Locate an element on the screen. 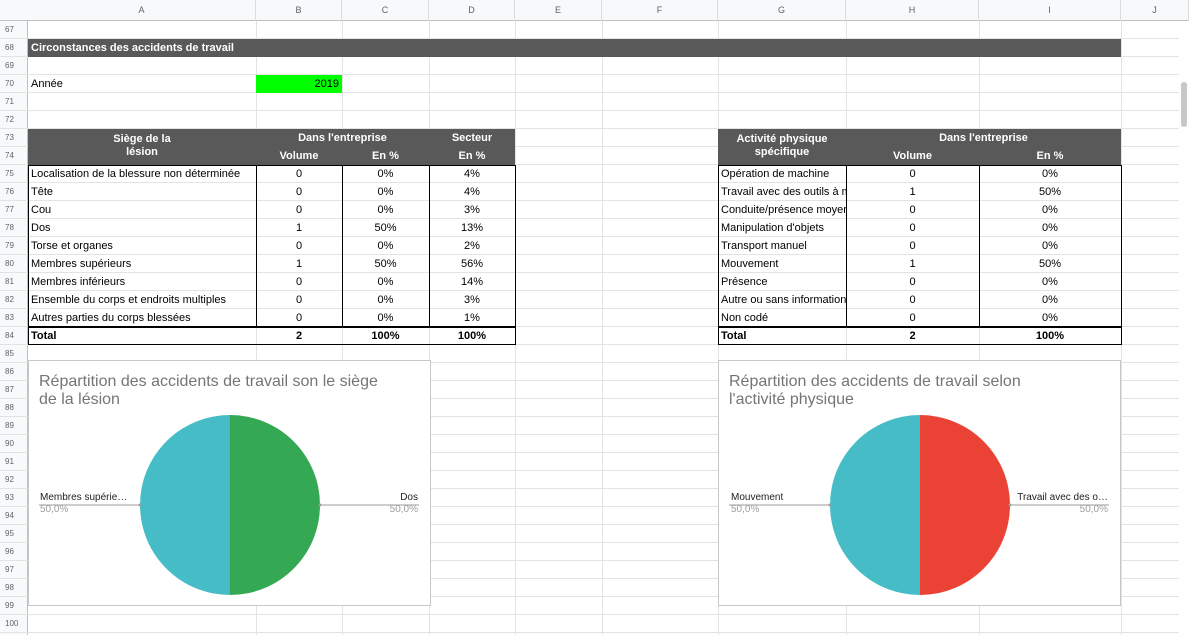 The image size is (1189, 635). row-header-74: 74 is located at coordinates (14, 156).